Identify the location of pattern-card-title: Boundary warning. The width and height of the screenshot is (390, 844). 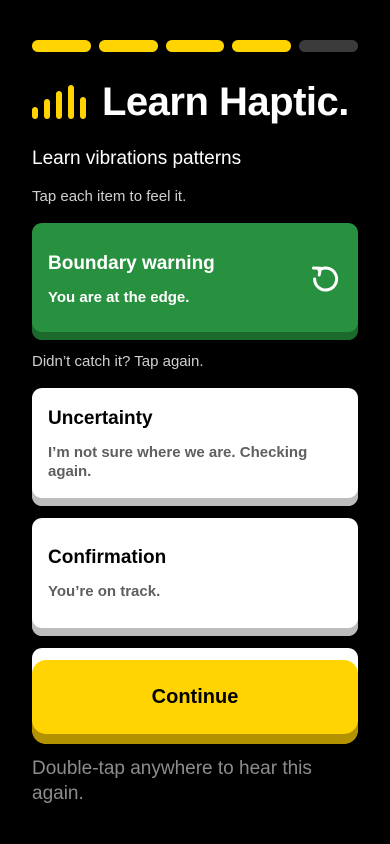
(131, 263).